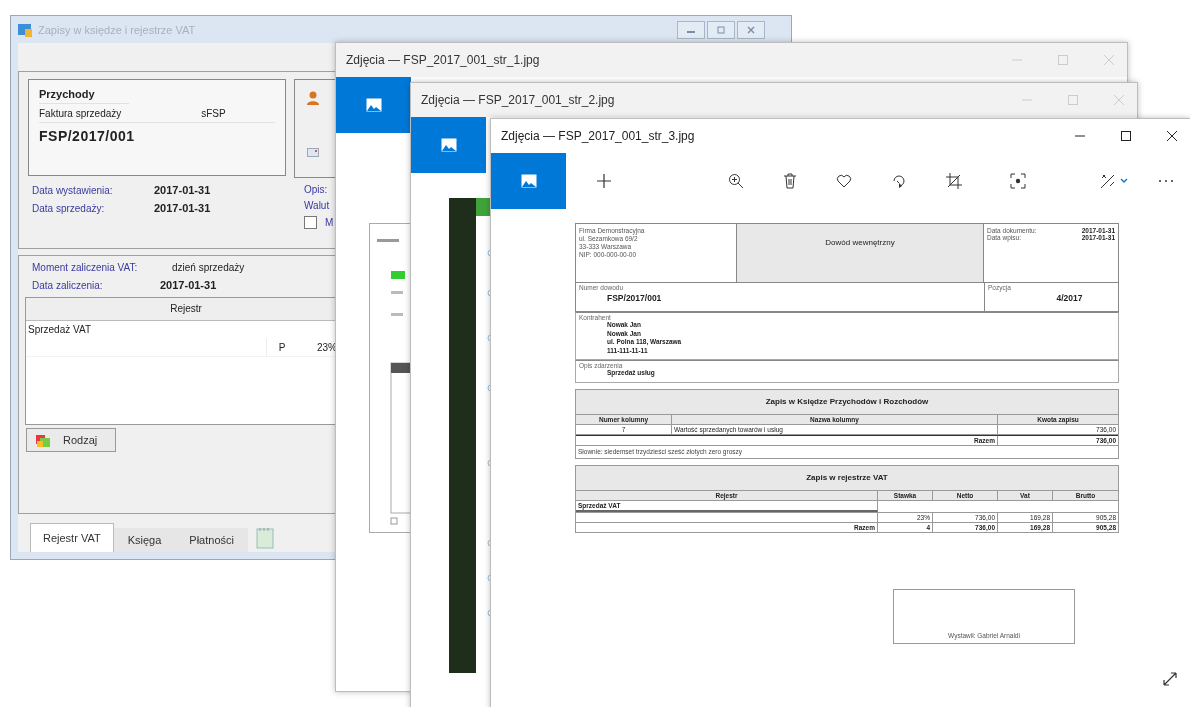 This screenshot has width=1190, height=707. I want to click on add-icon, so click(604, 181).